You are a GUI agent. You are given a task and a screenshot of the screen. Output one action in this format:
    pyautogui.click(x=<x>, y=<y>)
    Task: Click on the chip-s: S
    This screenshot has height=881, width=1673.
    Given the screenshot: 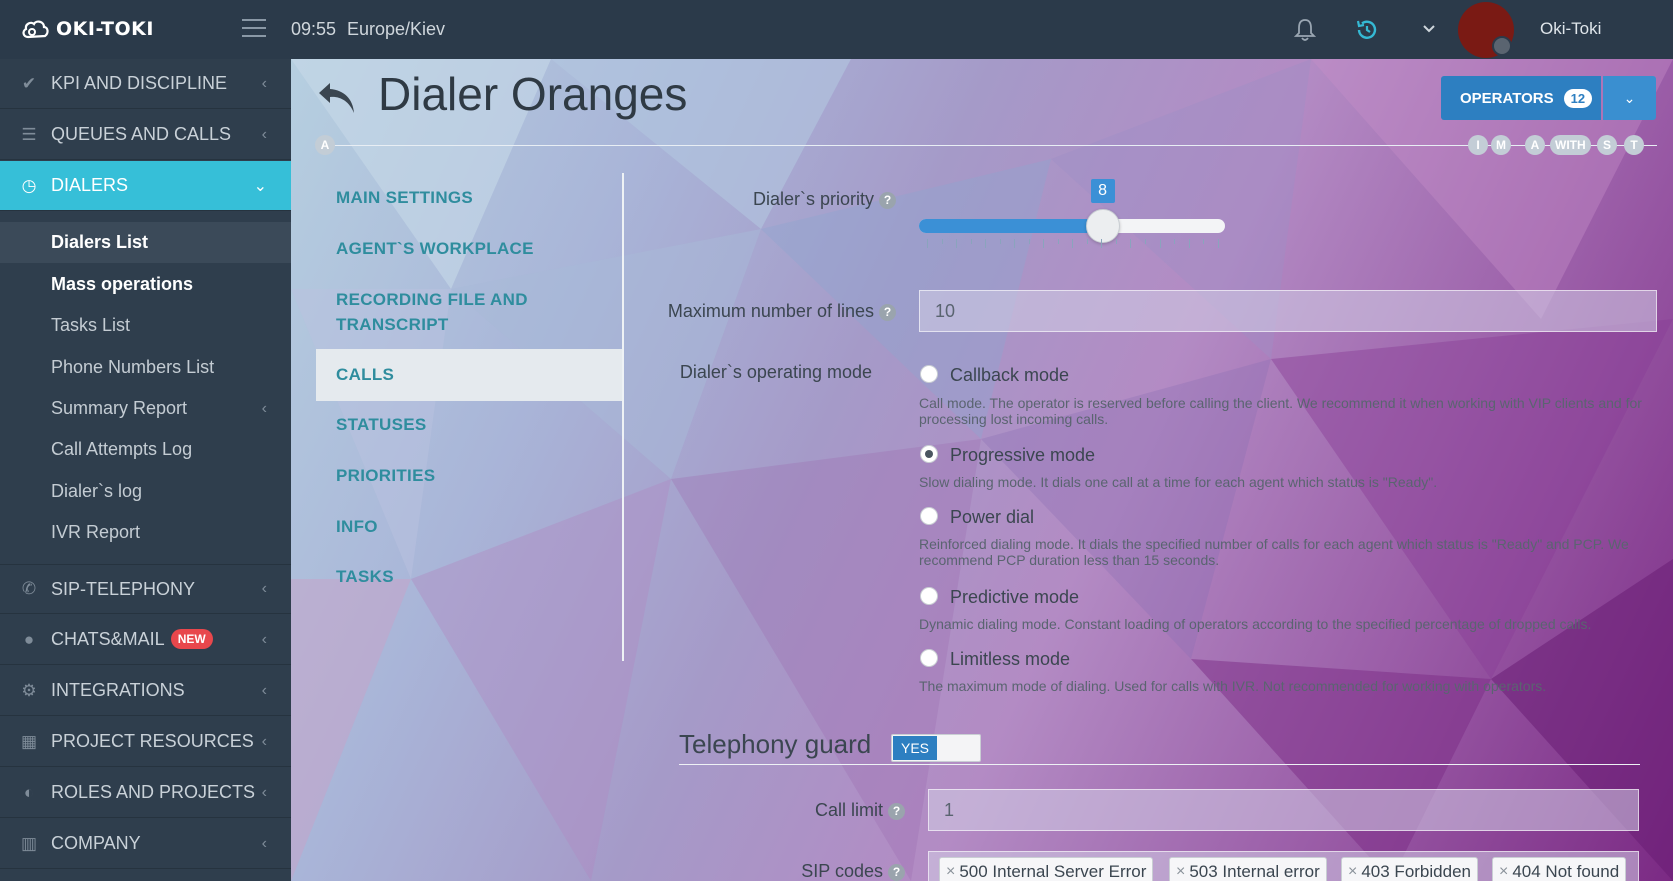 What is the action you would take?
    pyautogui.click(x=1607, y=145)
    